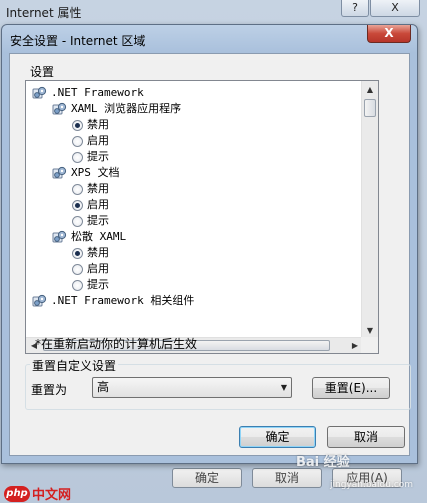 The image size is (427, 503). I want to click on dialog-title: 安全设置 - Internet 区域, so click(78, 41).